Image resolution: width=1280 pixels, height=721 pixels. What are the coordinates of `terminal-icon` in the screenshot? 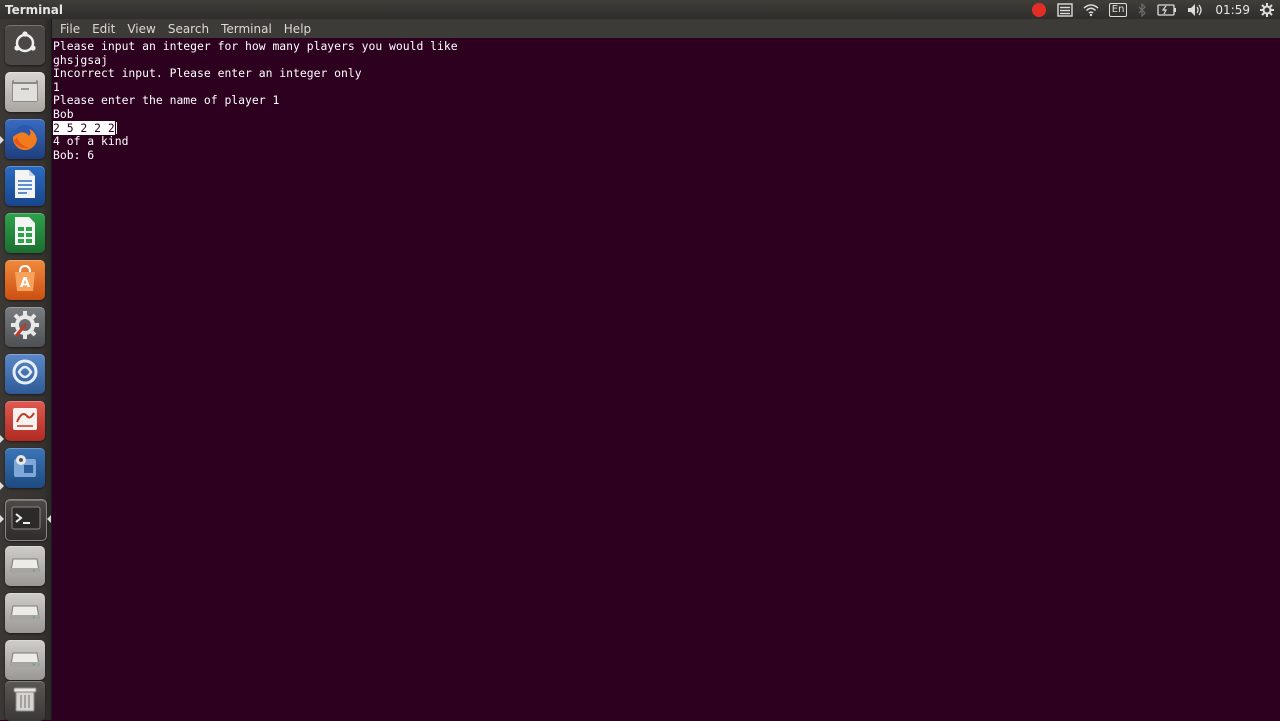 It's located at (26, 520).